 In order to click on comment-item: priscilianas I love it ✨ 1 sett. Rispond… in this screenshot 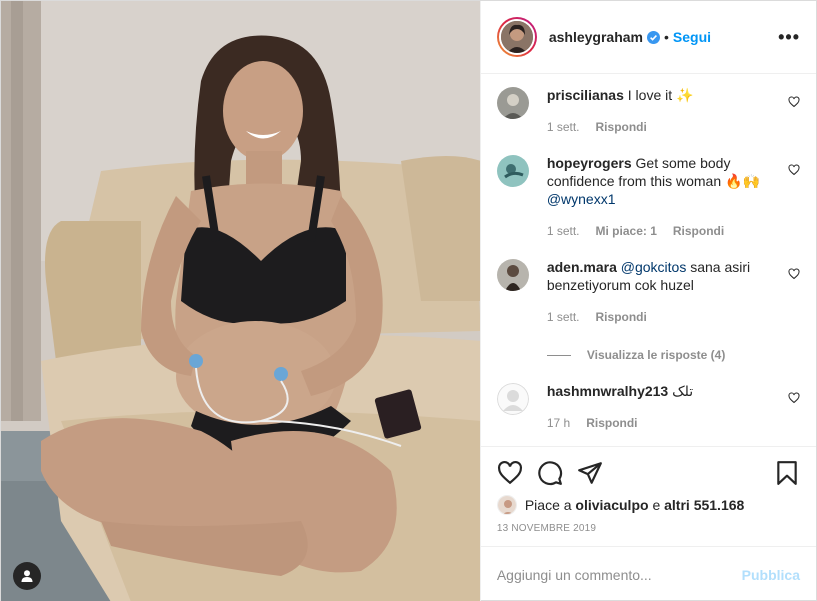, I will do `click(648, 111)`.